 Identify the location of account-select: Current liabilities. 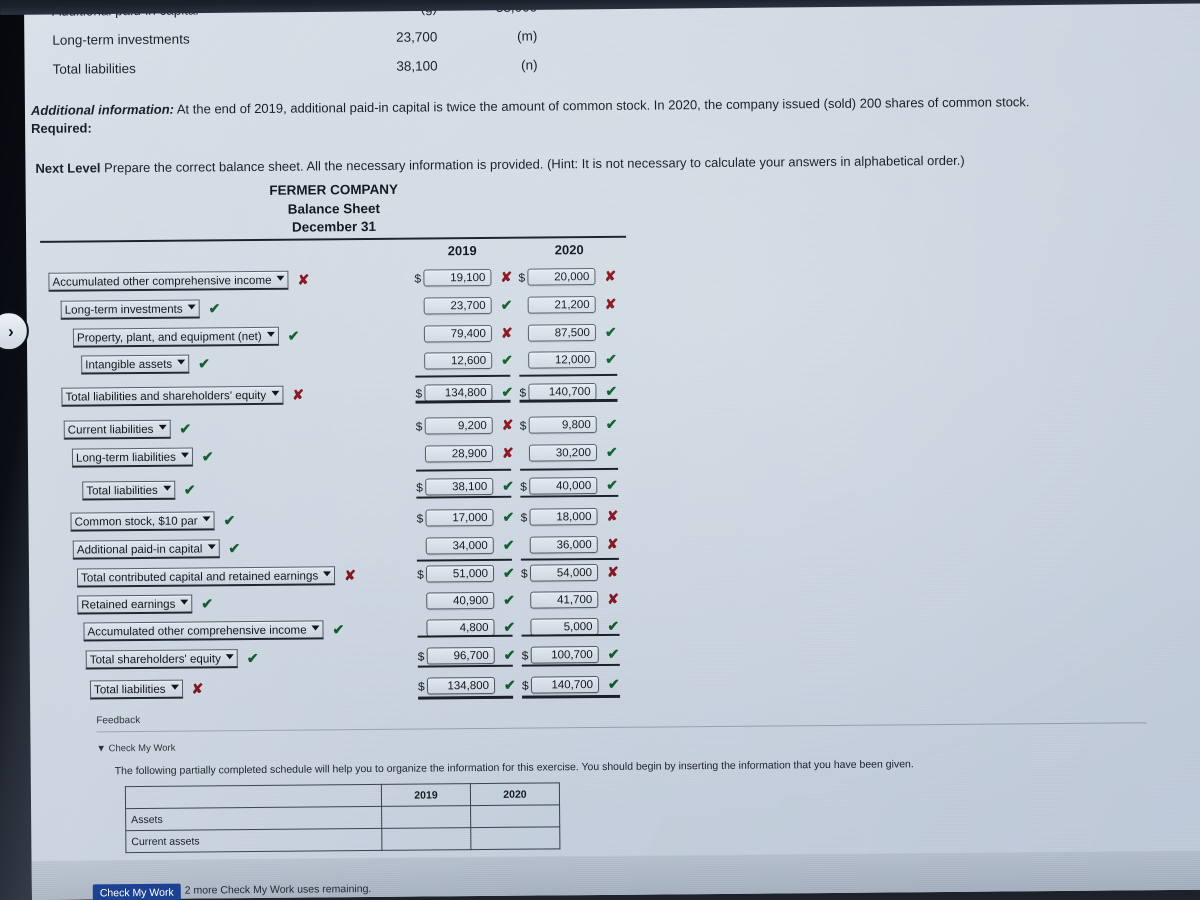
(117, 429).